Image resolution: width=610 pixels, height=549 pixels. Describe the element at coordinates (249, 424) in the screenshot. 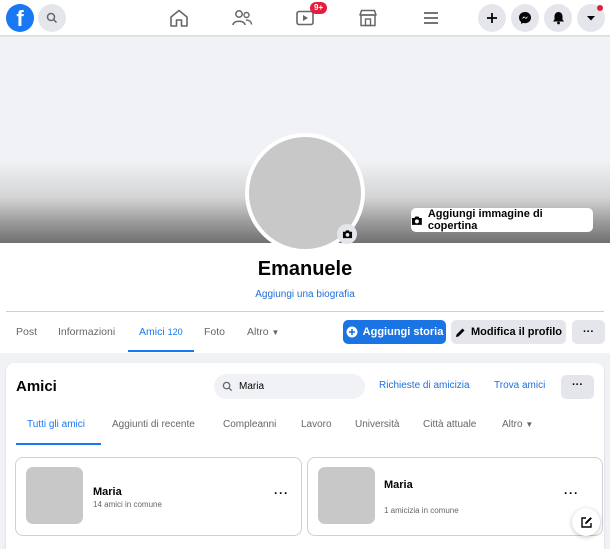

I see `subtab-compleanni: Compleanni` at that location.